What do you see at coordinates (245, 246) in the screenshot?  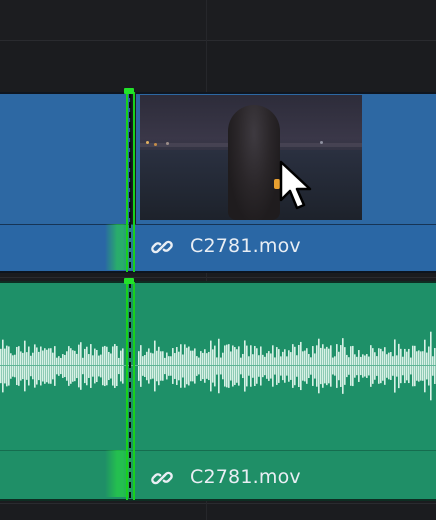 I see `video-clip-name: C2781.mov` at bounding box center [245, 246].